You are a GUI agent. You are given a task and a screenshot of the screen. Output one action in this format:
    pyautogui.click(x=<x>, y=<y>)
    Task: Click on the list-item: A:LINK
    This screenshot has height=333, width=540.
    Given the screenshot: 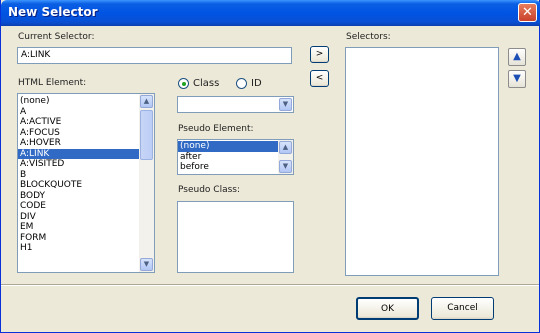 What is the action you would take?
    pyautogui.click(x=78, y=153)
    